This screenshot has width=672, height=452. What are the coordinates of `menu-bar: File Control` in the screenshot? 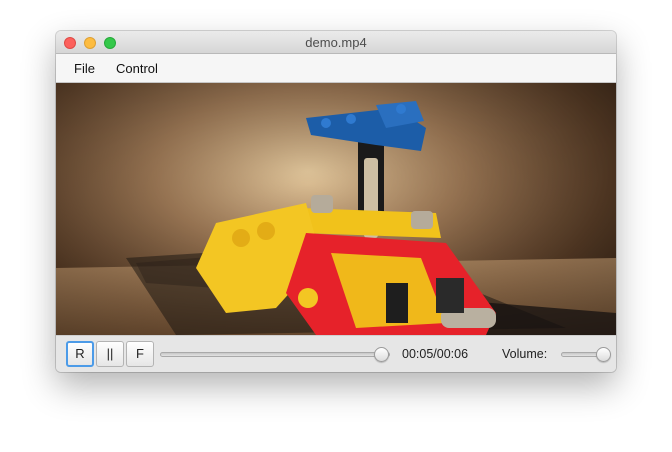 It's located at (336, 68).